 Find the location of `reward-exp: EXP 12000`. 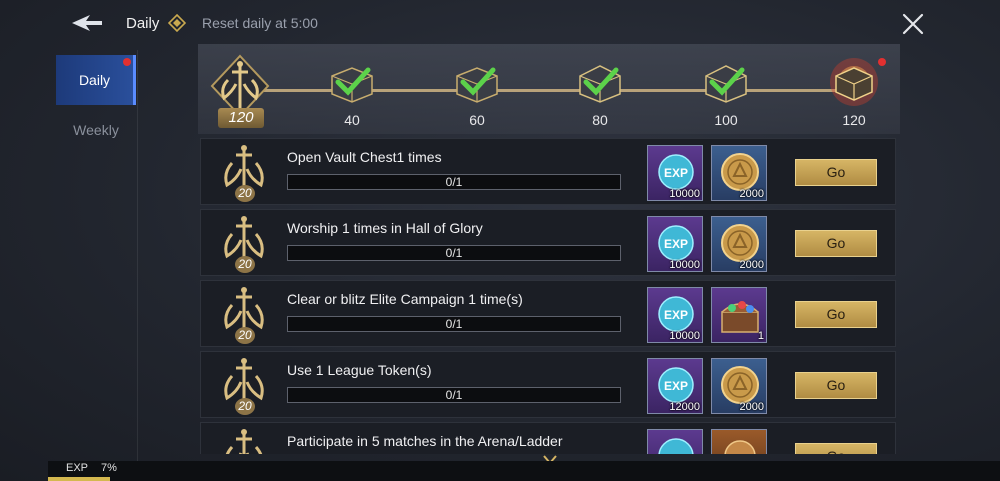

reward-exp: EXP 12000 is located at coordinates (675, 386).